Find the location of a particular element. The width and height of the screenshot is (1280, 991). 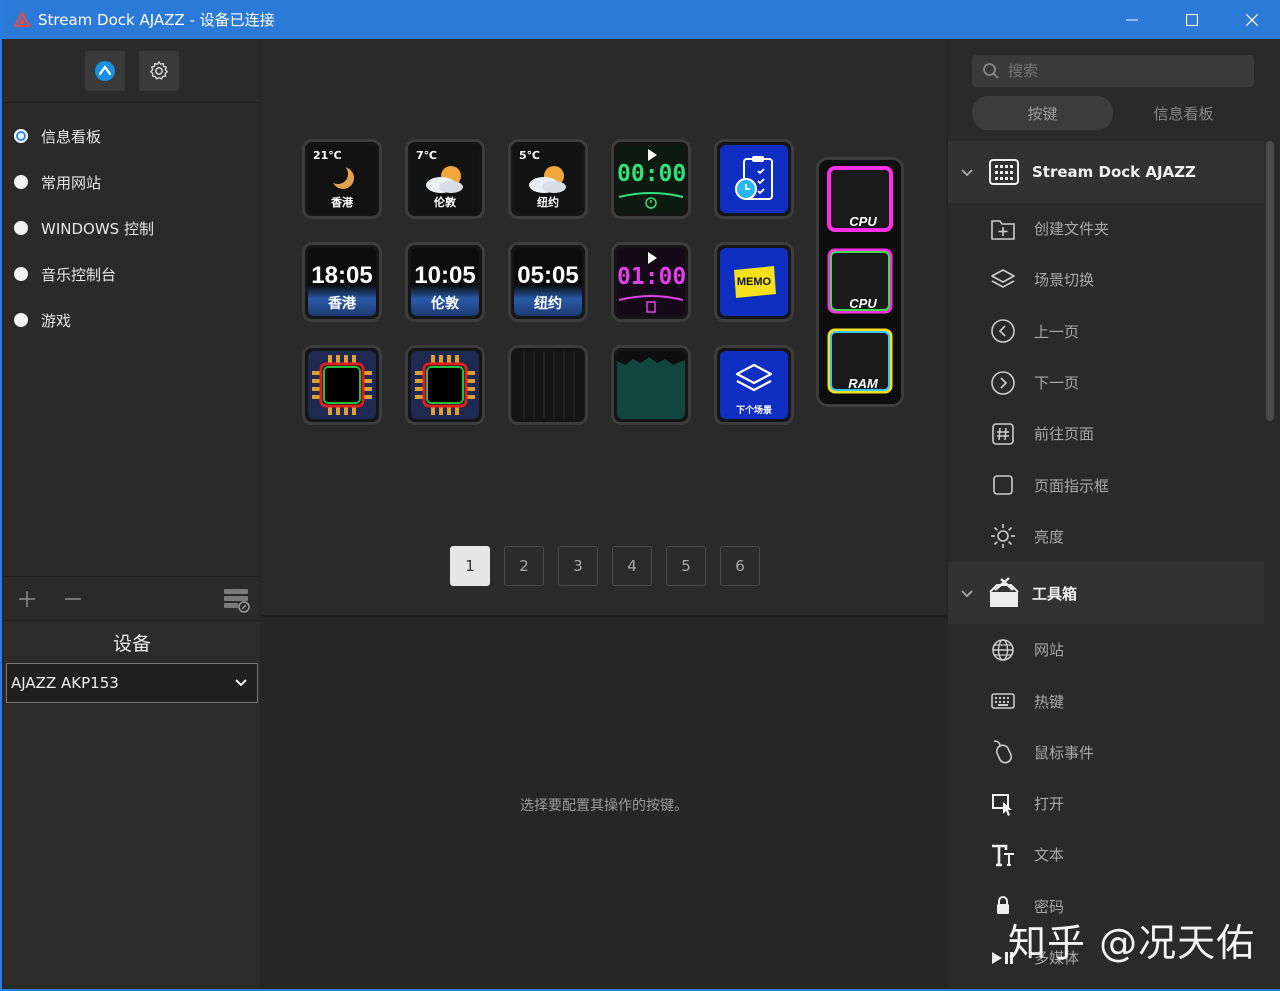

minimize-icon is located at coordinates (1132, 19).